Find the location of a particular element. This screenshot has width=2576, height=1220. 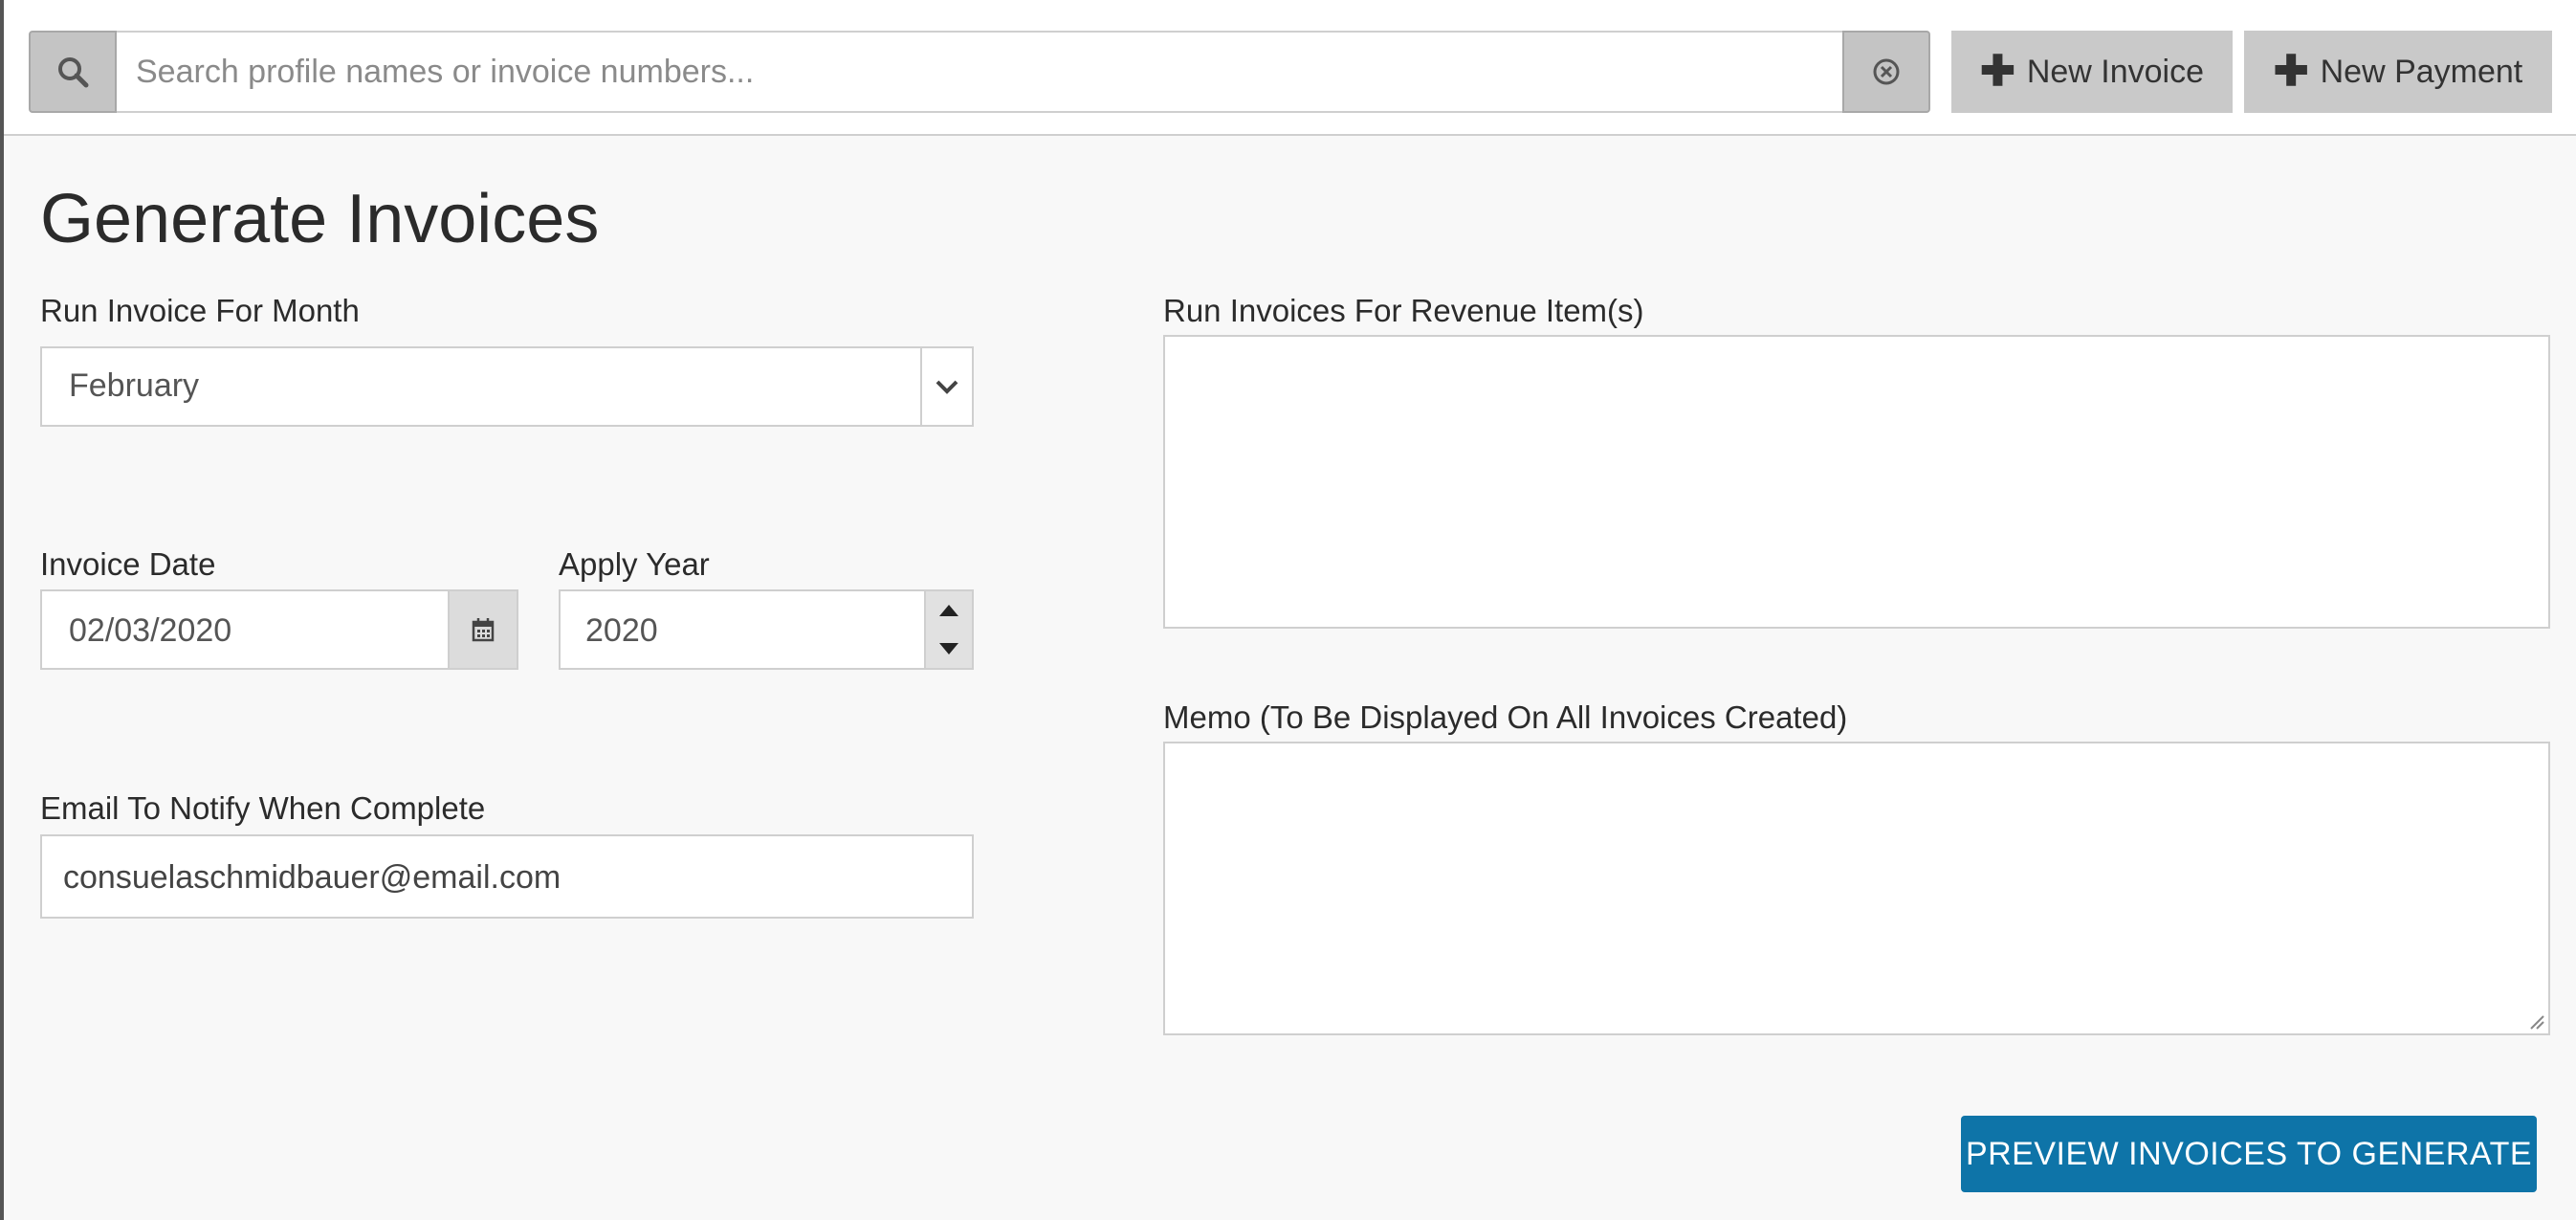

month-selected-value: February is located at coordinates (134, 386).